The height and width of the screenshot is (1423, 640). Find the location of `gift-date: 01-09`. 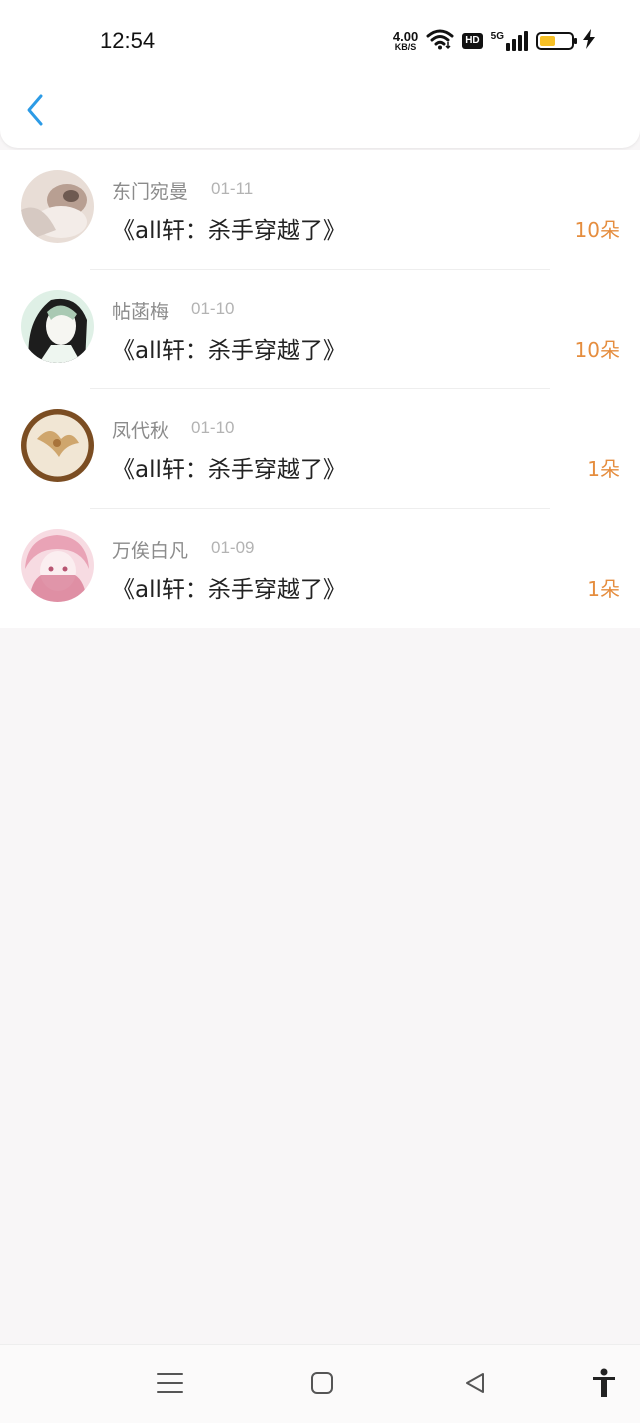

gift-date: 01-09 is located at coordinates (233, 547).